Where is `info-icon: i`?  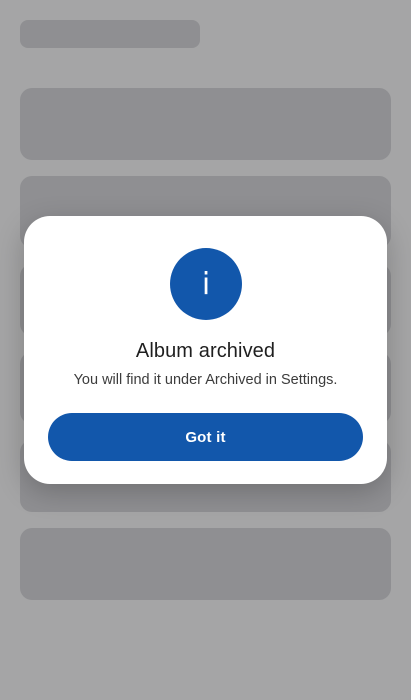
info-icon: i is located at coordinates (206, 284).